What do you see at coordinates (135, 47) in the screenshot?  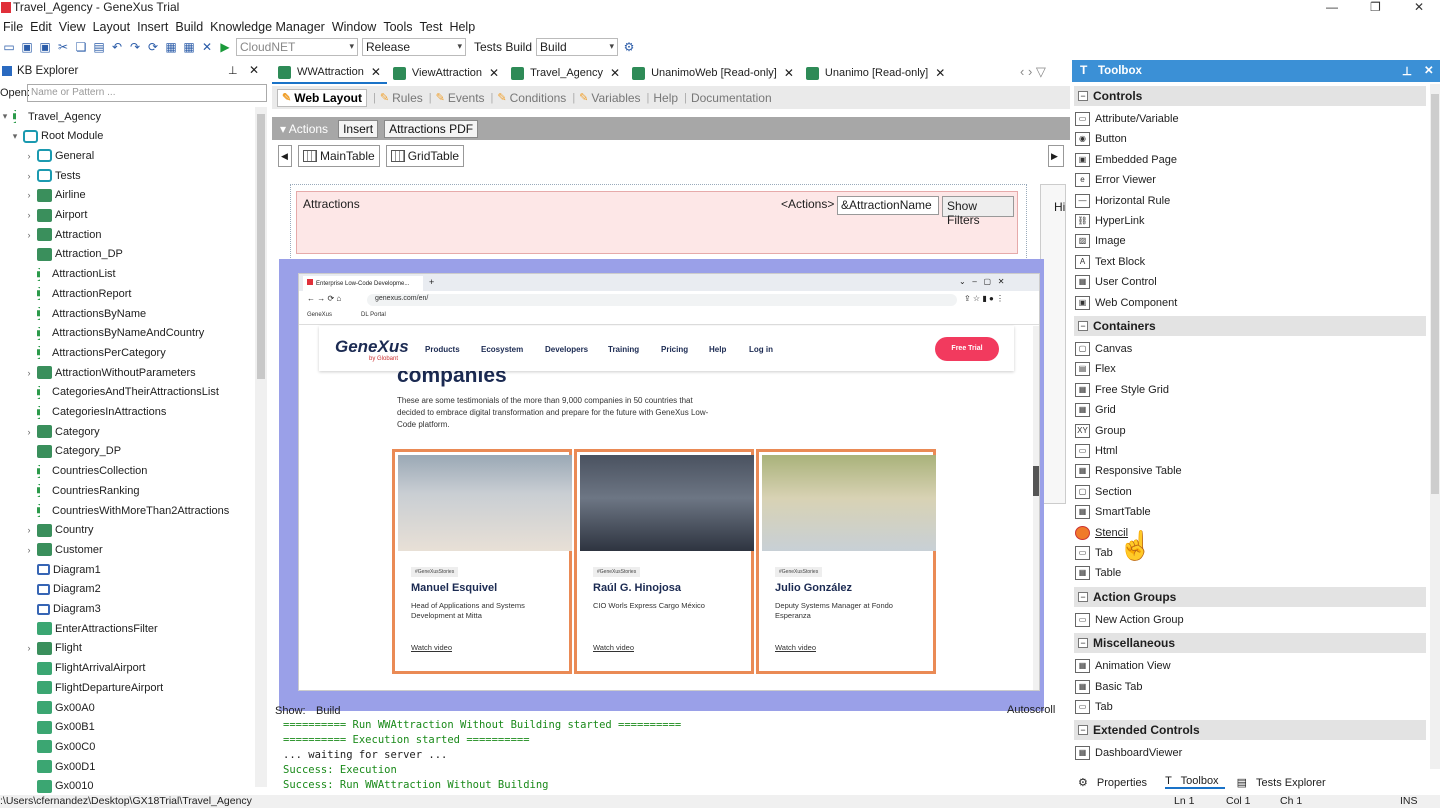 I see `redo-icon: ↷` at bounding box center [135, 47].